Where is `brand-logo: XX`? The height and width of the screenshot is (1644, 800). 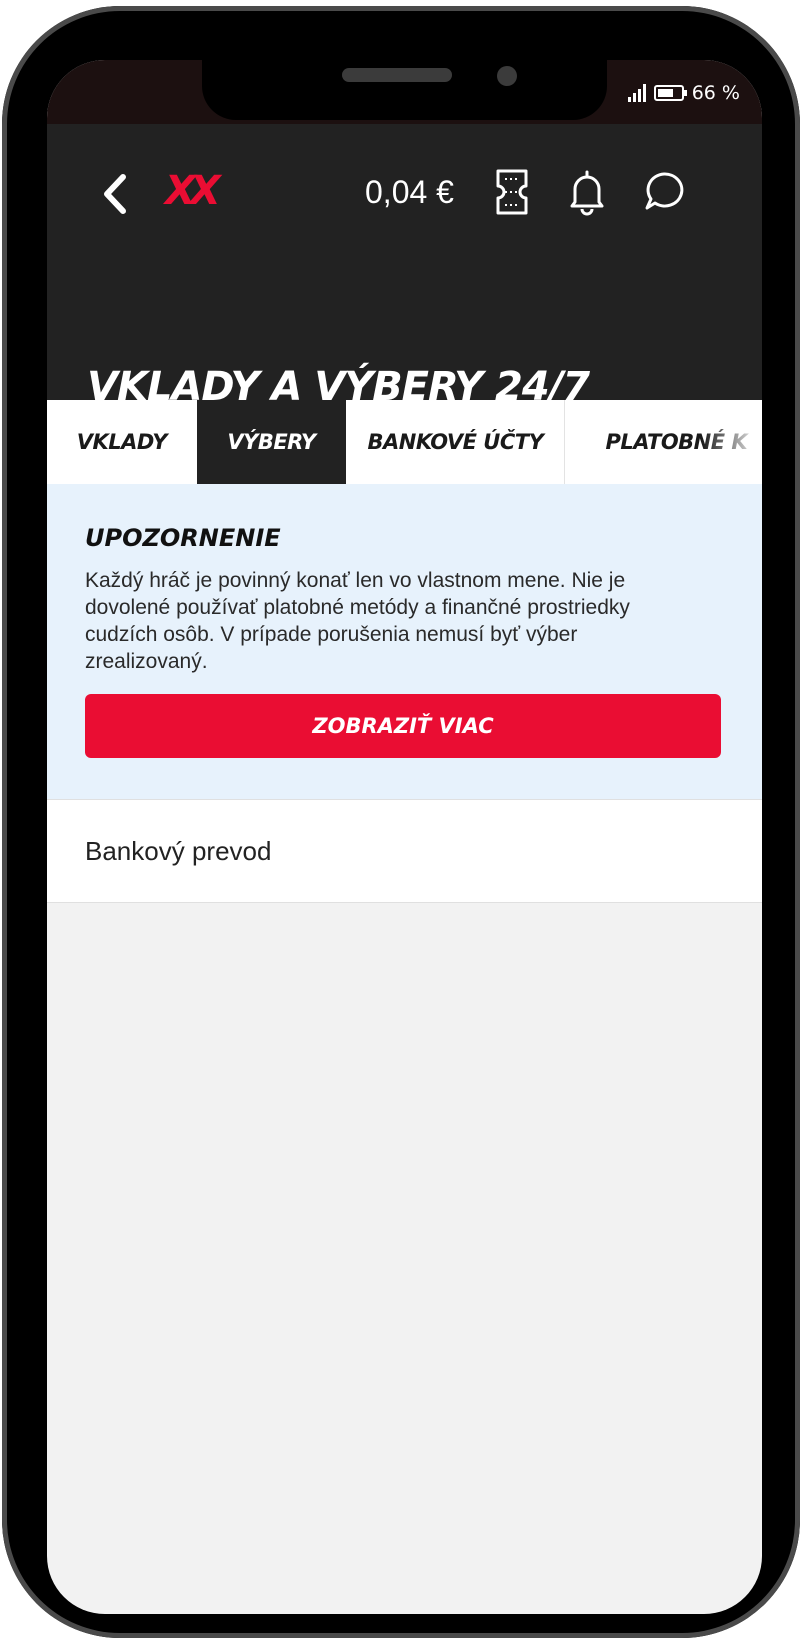
brand-logo: XX is located at coordinates (200, 191).